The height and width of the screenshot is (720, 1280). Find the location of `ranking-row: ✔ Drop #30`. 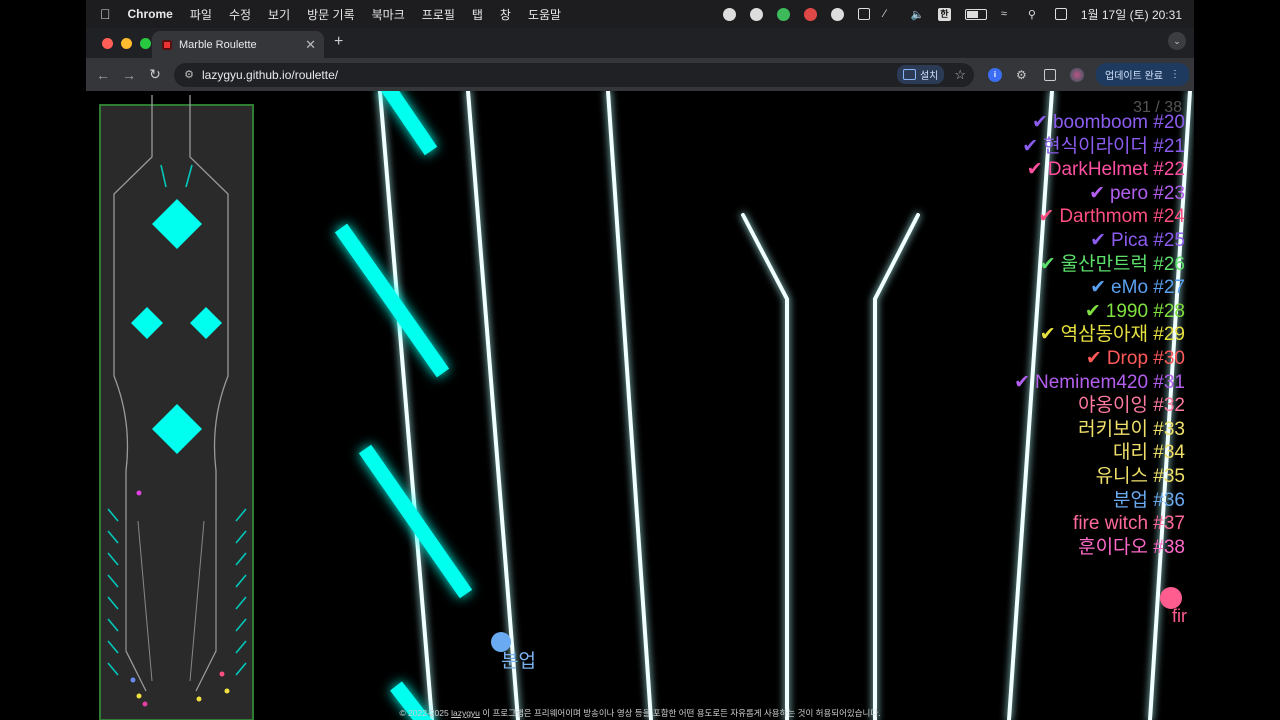

ranking-row: ✔ Drop #30 is located at coordinates (1099, 359).